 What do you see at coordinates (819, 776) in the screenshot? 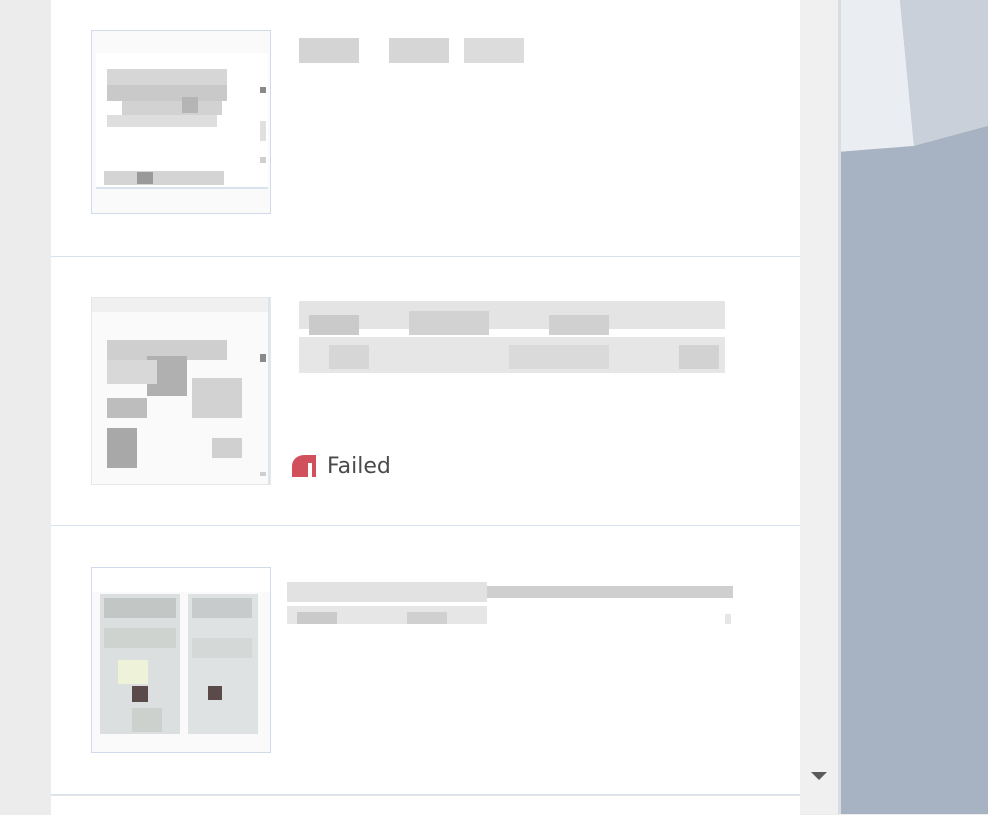
I see `triangle-down-icon` at bounding box center [819, 776].